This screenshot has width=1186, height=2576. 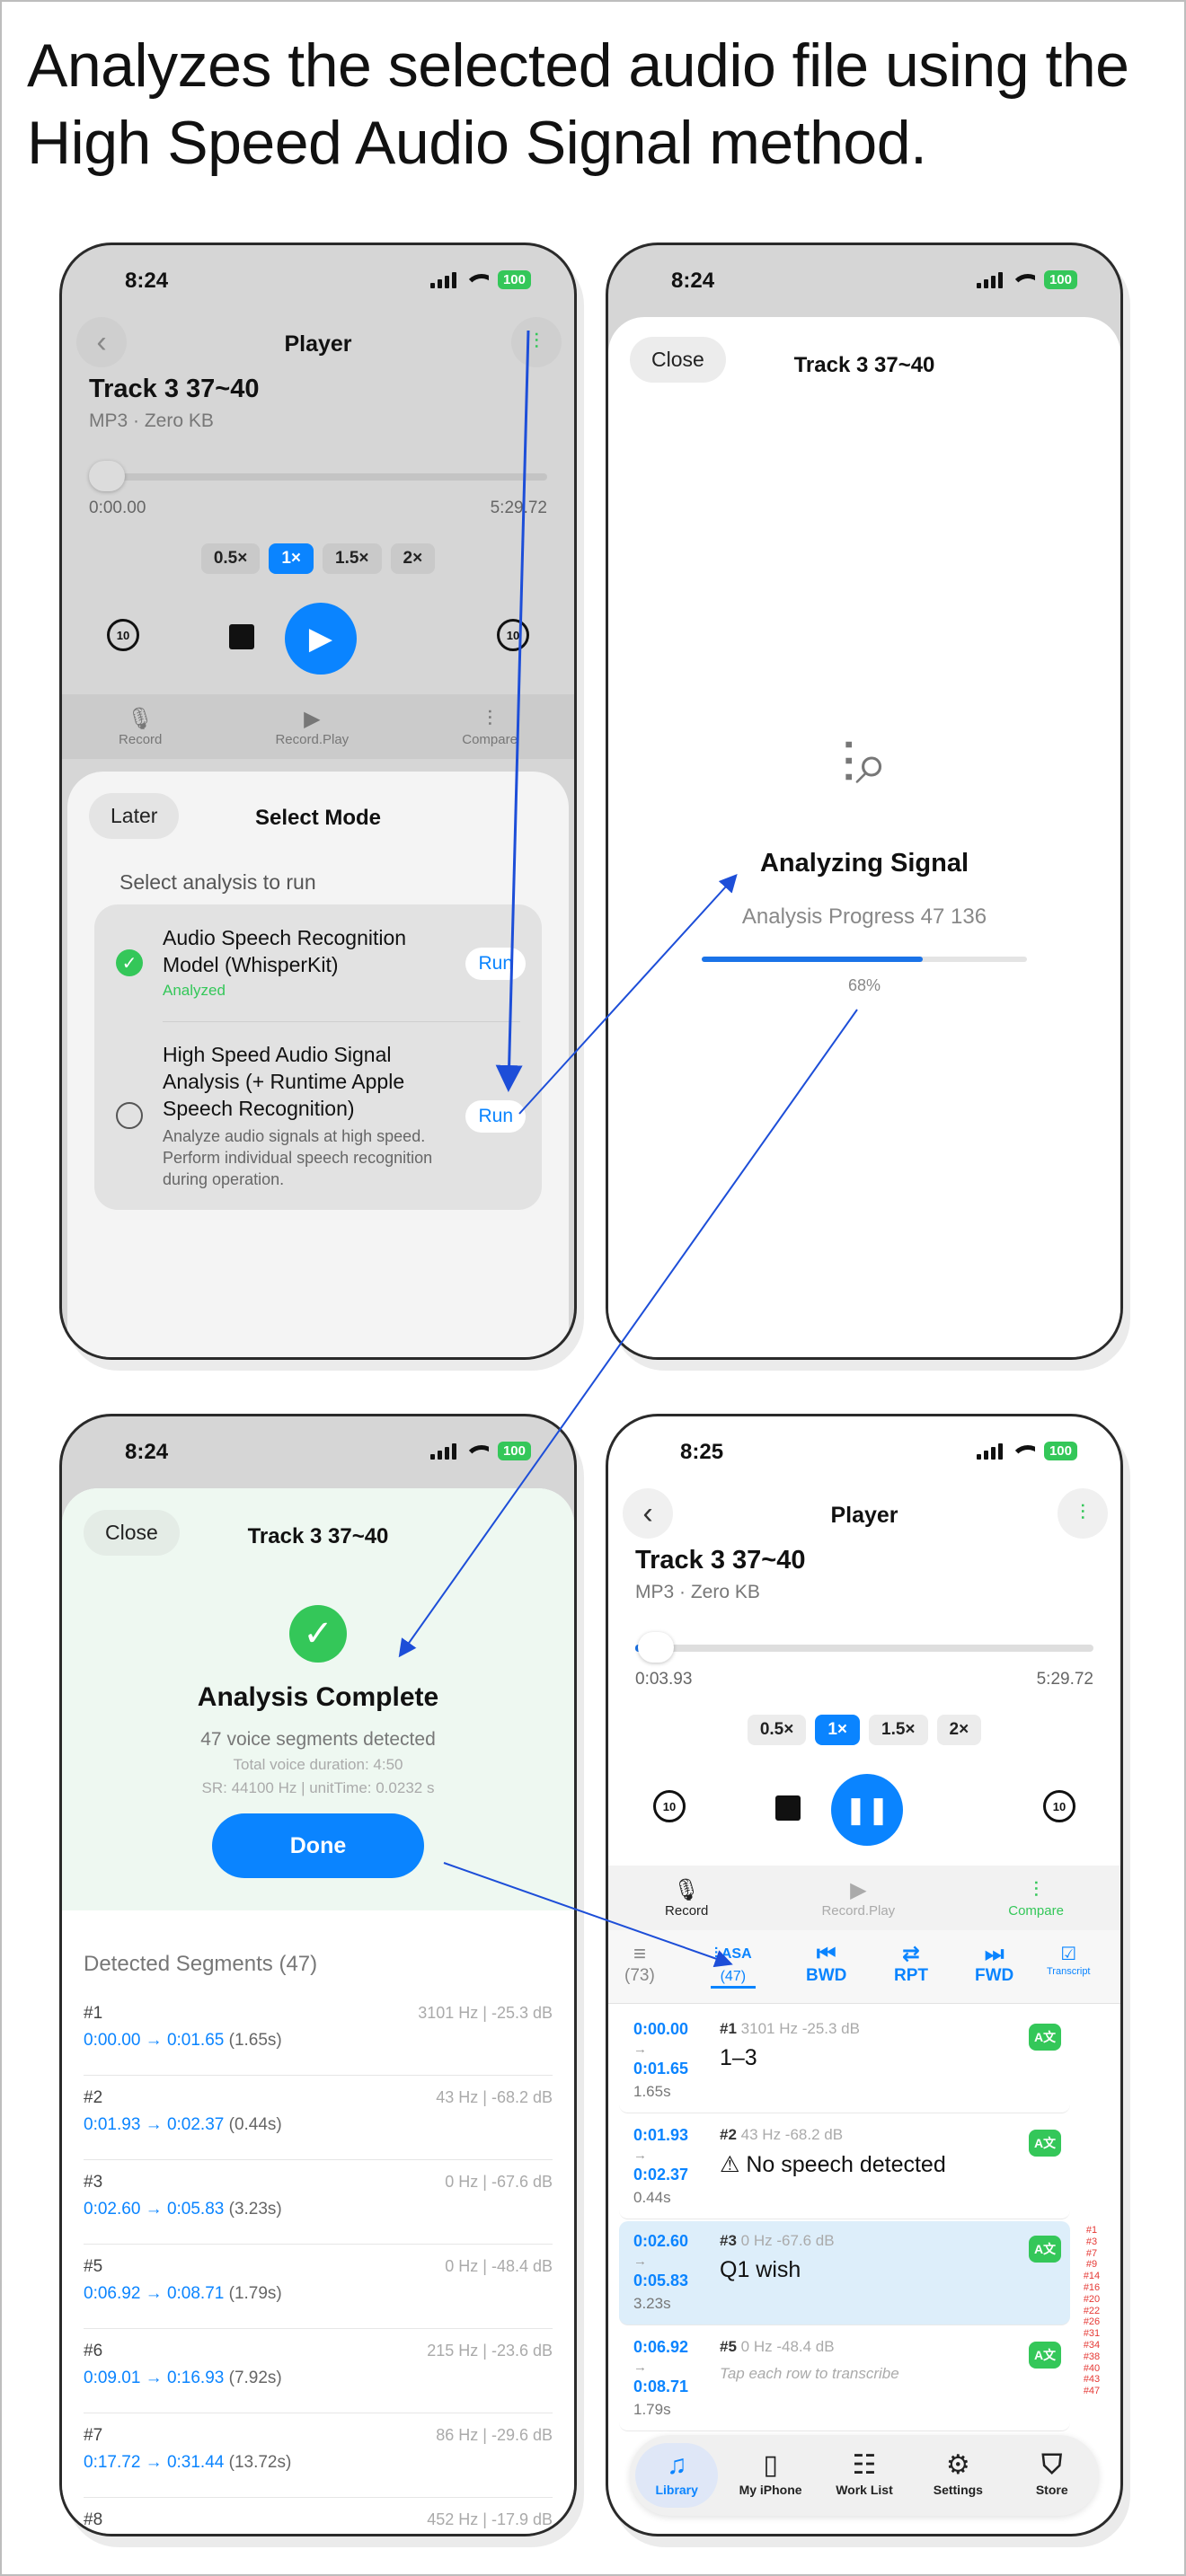 I want to click on time-total: 5:29.72, so click(x=1064, y=1679).